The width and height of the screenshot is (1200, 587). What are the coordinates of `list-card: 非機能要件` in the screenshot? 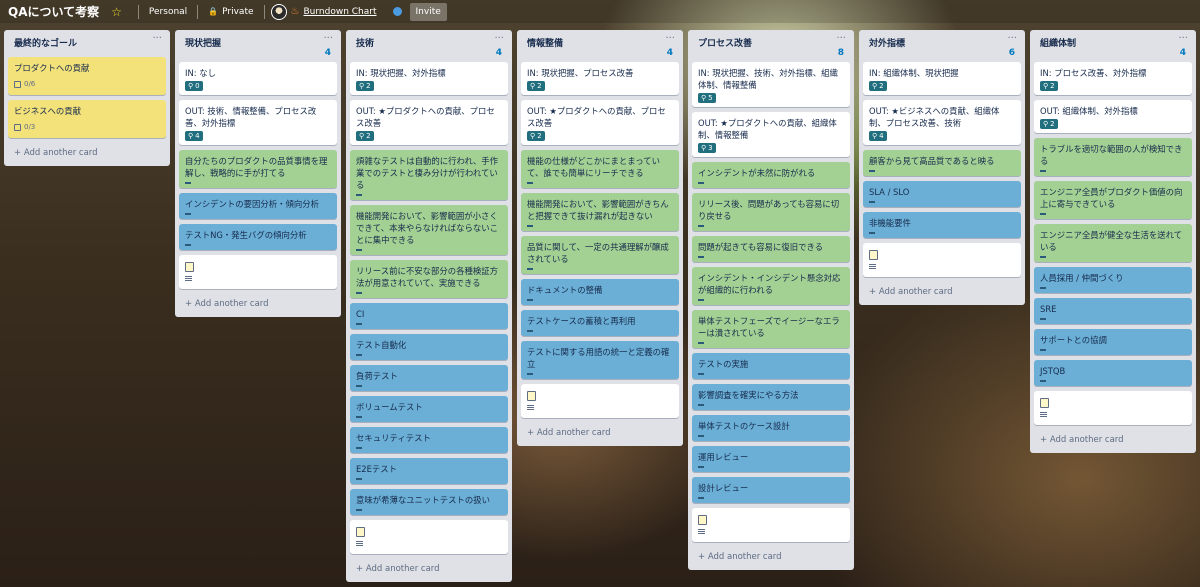 It's located at (942, 225).